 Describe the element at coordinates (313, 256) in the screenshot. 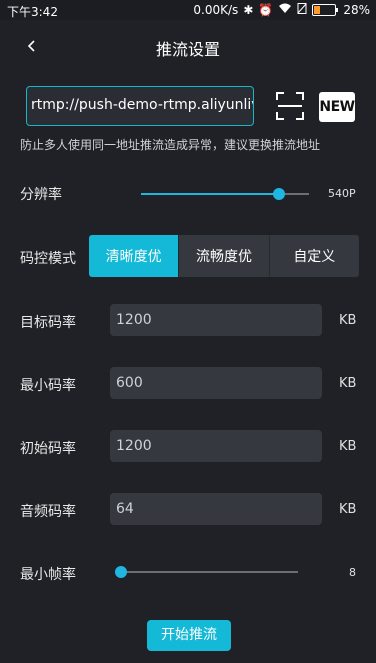

I see `mode-option-custom: 自定义` at that location.